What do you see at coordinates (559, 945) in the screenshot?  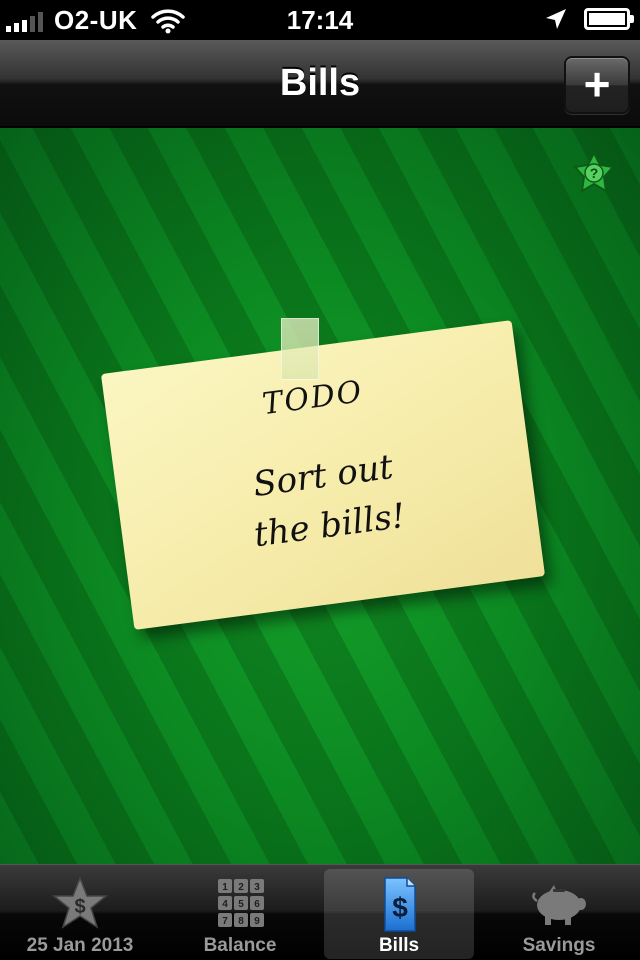 I see `tab-label: Savings` at bounding box center [559, 945].